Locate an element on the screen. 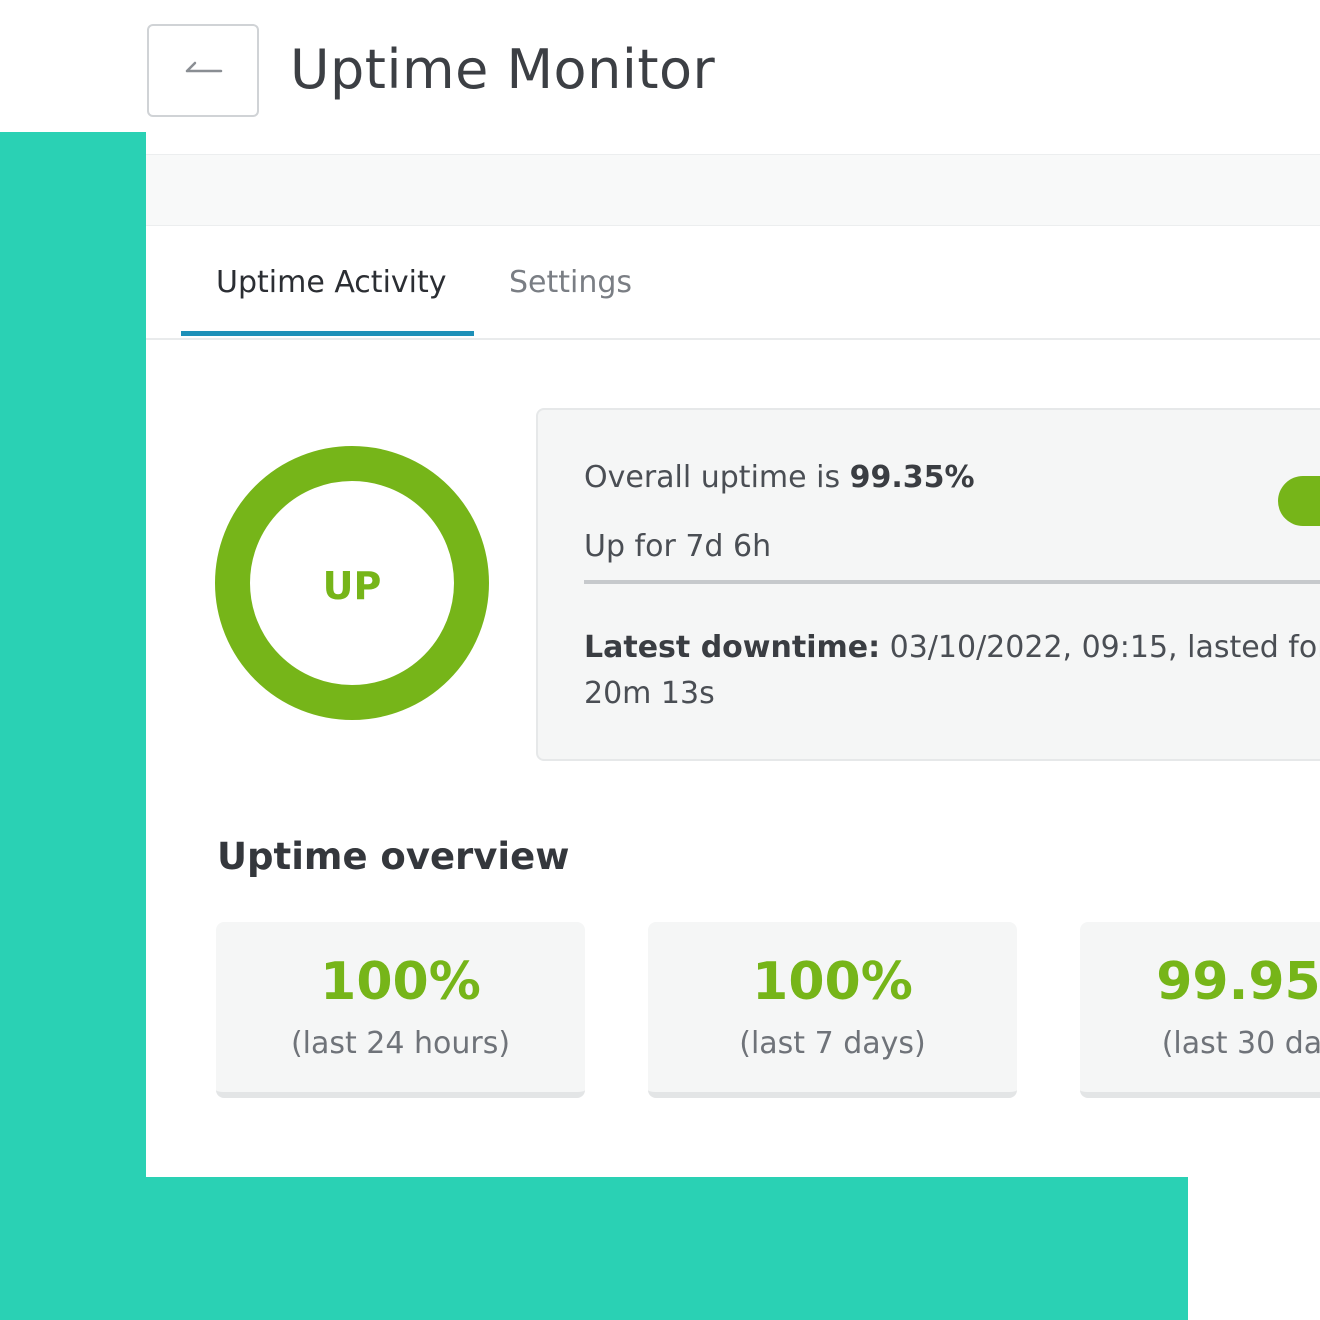 Image resolution: width=1320 pixels, height=1320 pixels. overall-uptime: Overall uptime is 99.35% is located at coordinates (779, 477).